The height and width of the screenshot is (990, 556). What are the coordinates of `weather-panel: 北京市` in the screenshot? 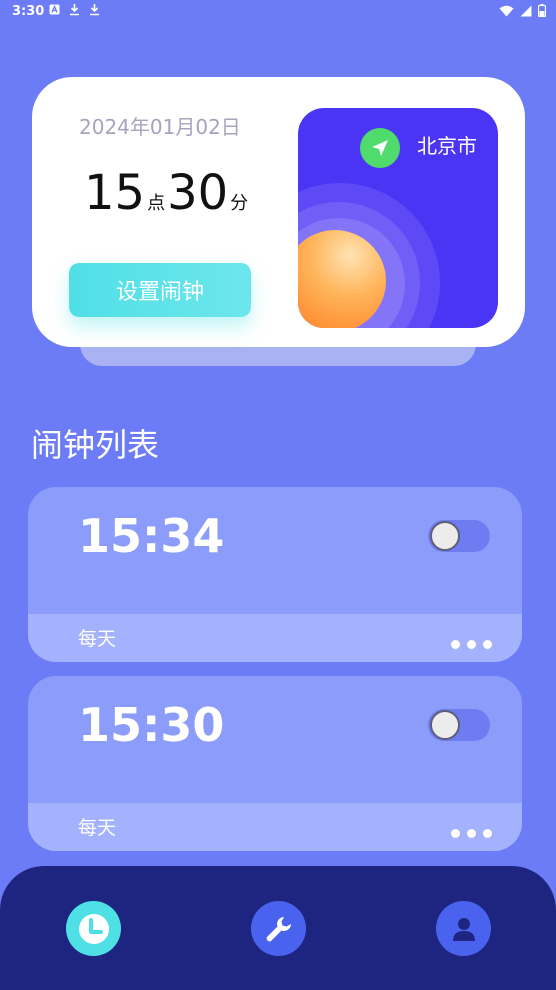 It's located at (398, 218).